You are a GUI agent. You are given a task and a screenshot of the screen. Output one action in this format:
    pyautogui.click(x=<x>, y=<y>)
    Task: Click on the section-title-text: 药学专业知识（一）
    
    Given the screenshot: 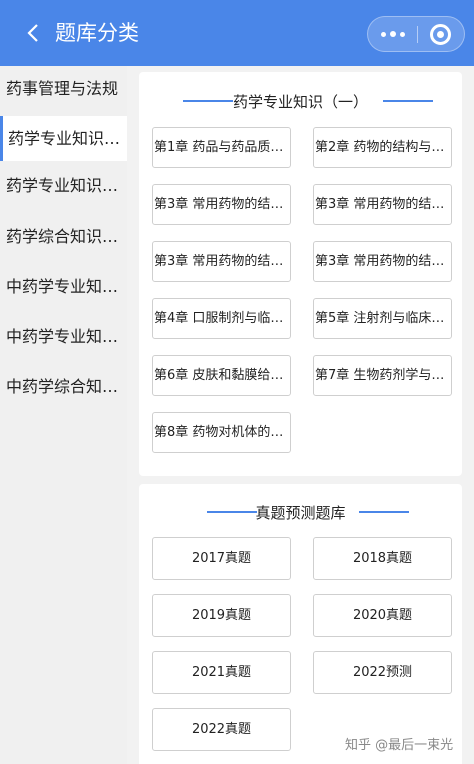 What is the action you would take?
    pyautogui.click(x=300, y=102)
    